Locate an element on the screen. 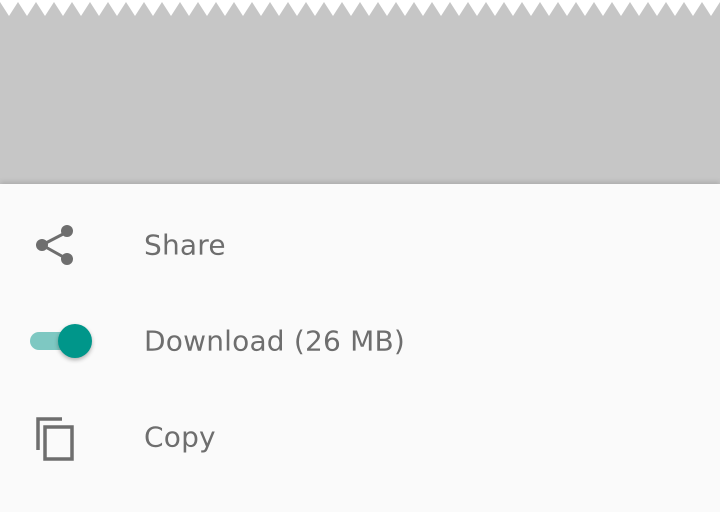 The width and height of the screenshot is (720, 512). download-toggle is located at coordinates (61, 341).